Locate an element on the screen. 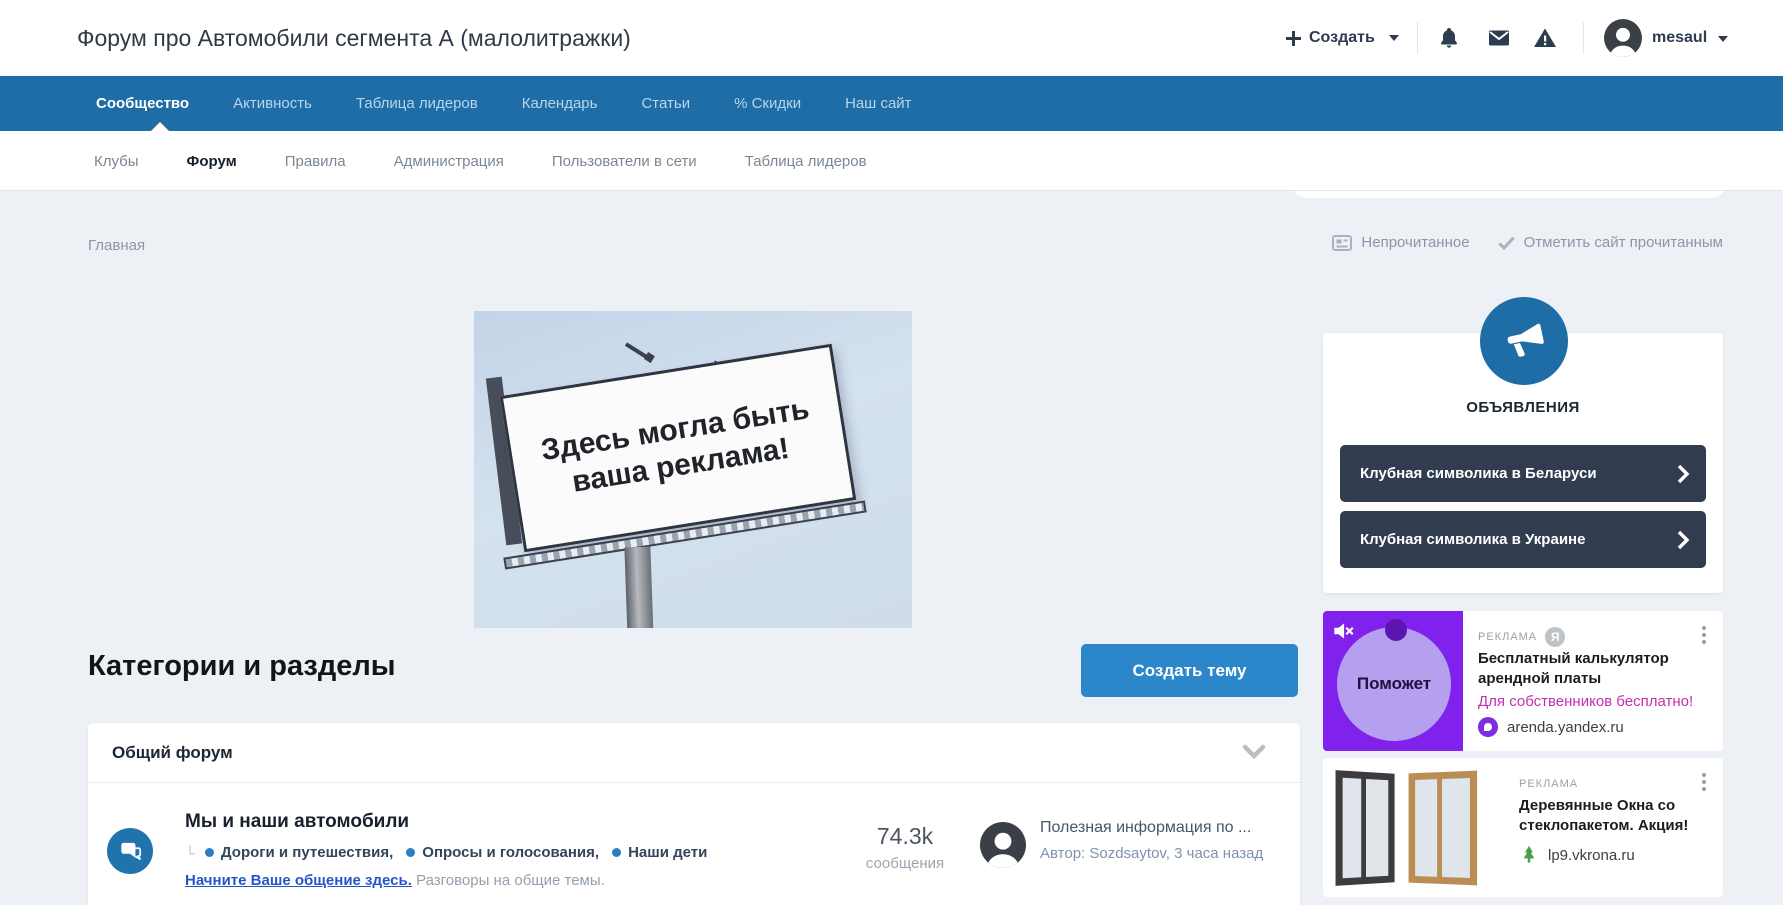  announcement-label: Клубная символика в Украине is located at coordinates (1473, 539).